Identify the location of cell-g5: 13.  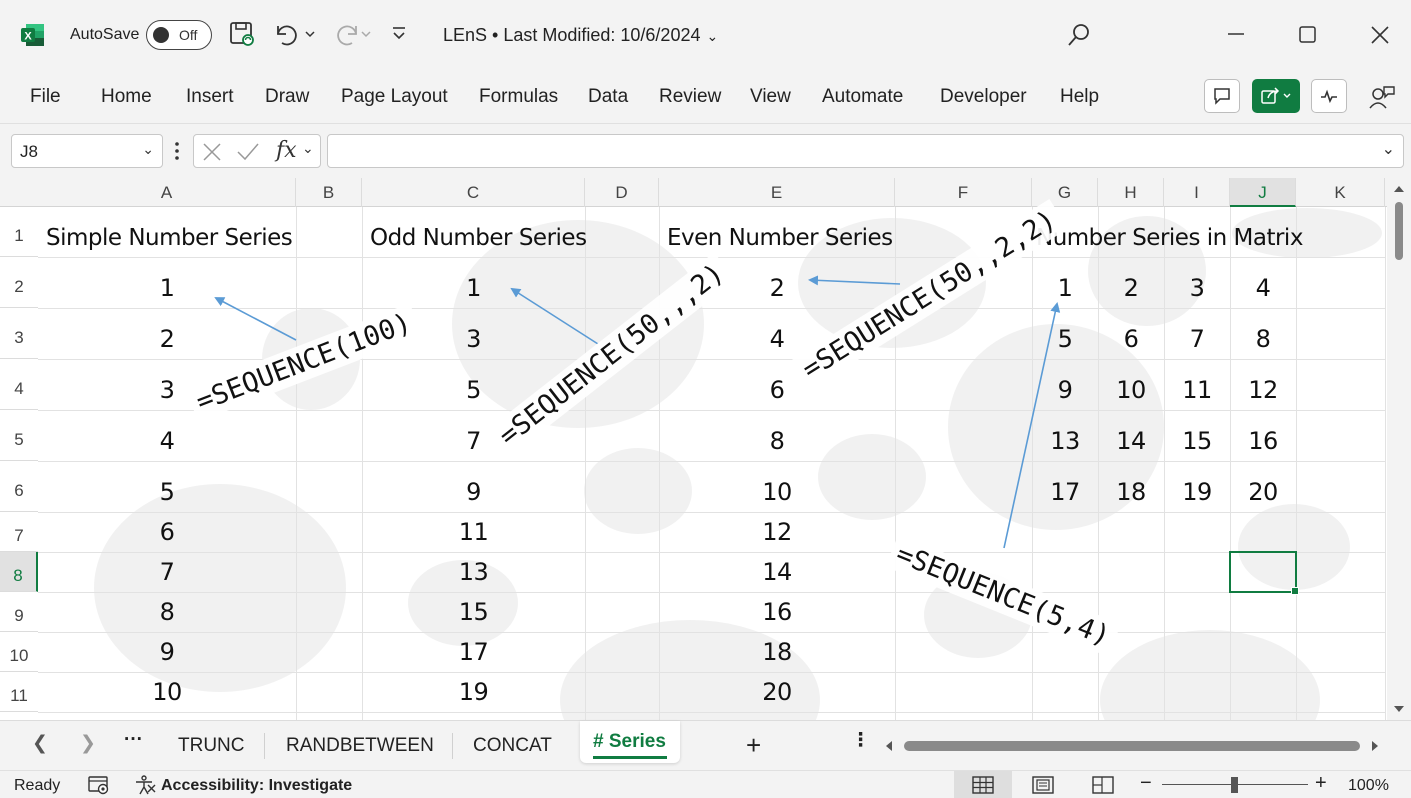
(1065, 435).